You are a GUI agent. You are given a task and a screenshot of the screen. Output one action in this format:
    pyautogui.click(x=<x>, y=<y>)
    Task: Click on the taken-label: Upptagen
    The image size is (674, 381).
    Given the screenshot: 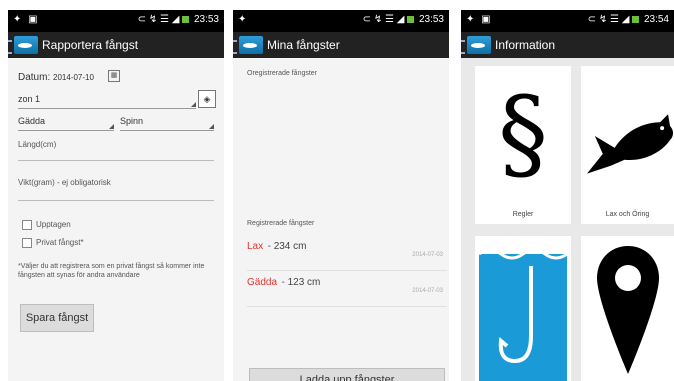 What is the action you would take?
    pyautogui.click(x=53, y=224)
    